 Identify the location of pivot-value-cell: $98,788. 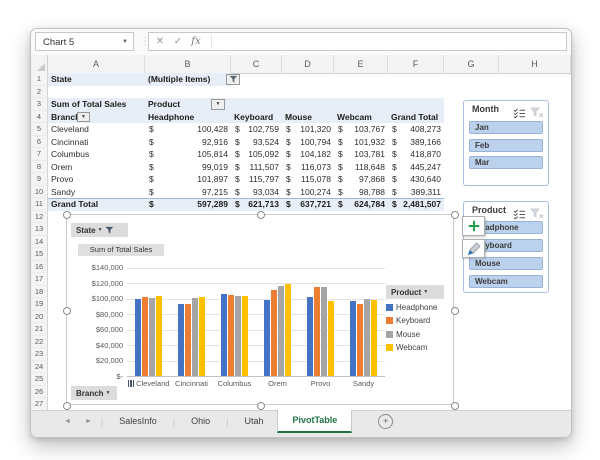
(361, 192).